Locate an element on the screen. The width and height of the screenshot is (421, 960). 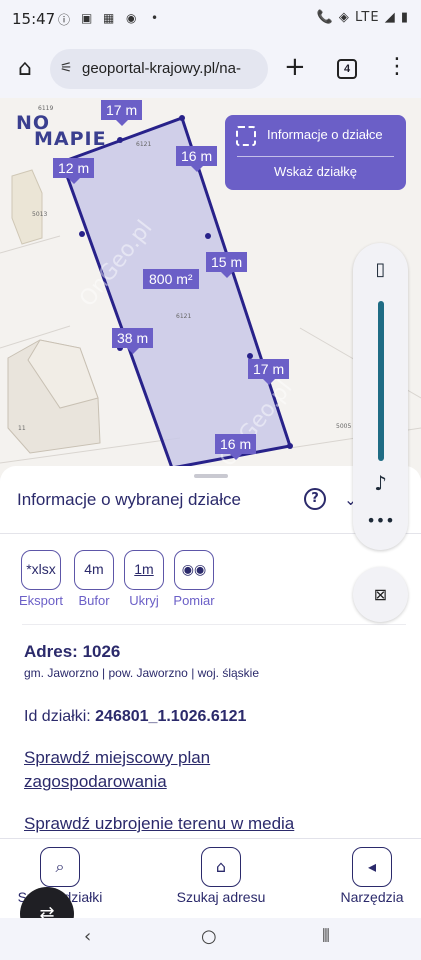
volume-panel: ▯ ♪ ••• is located at coordinates (380, 396).